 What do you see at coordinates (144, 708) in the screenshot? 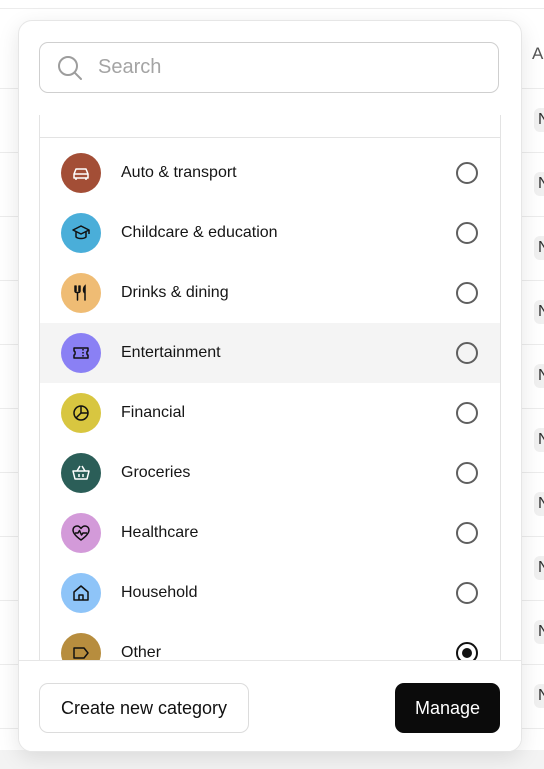
I see `create-new-category-button: Create new category` at bounding box center [144, 708].